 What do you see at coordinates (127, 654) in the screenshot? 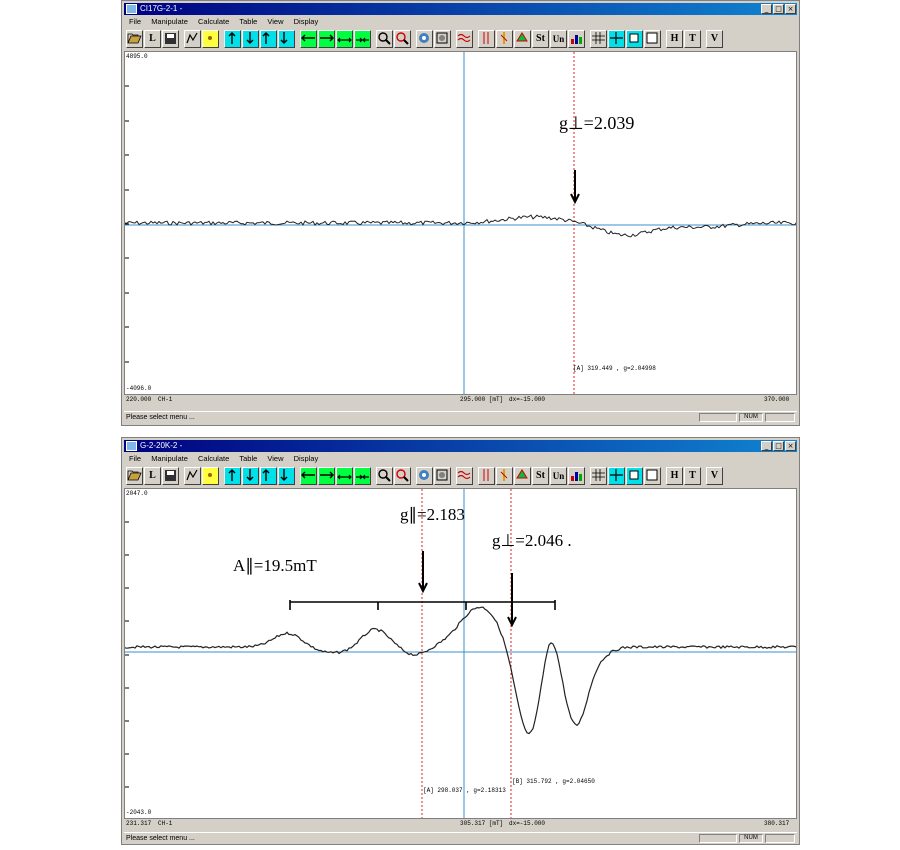
I see `y-axis-ticks` at bounding box center [127, 654].